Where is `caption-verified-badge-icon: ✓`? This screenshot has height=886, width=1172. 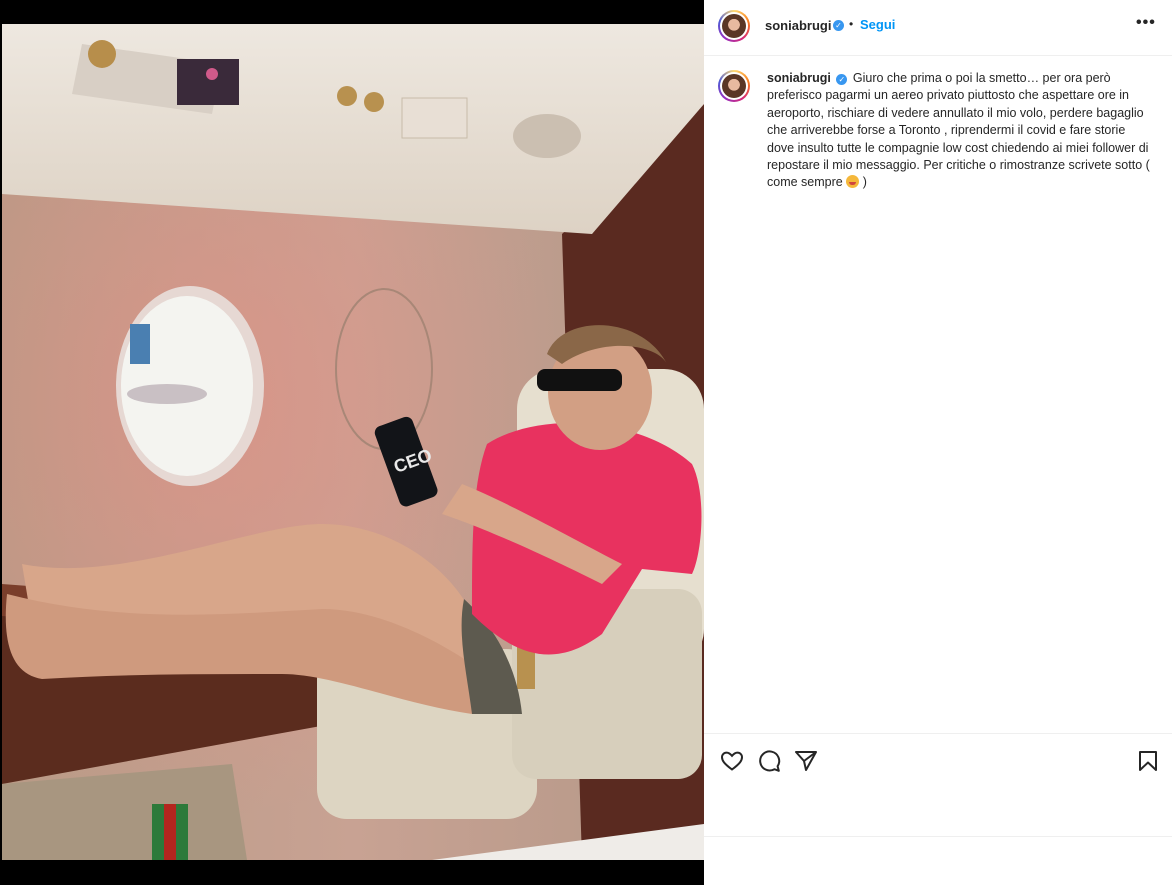
caption-verified-badge-icon: ✓ is located at coordinates (842, 79).